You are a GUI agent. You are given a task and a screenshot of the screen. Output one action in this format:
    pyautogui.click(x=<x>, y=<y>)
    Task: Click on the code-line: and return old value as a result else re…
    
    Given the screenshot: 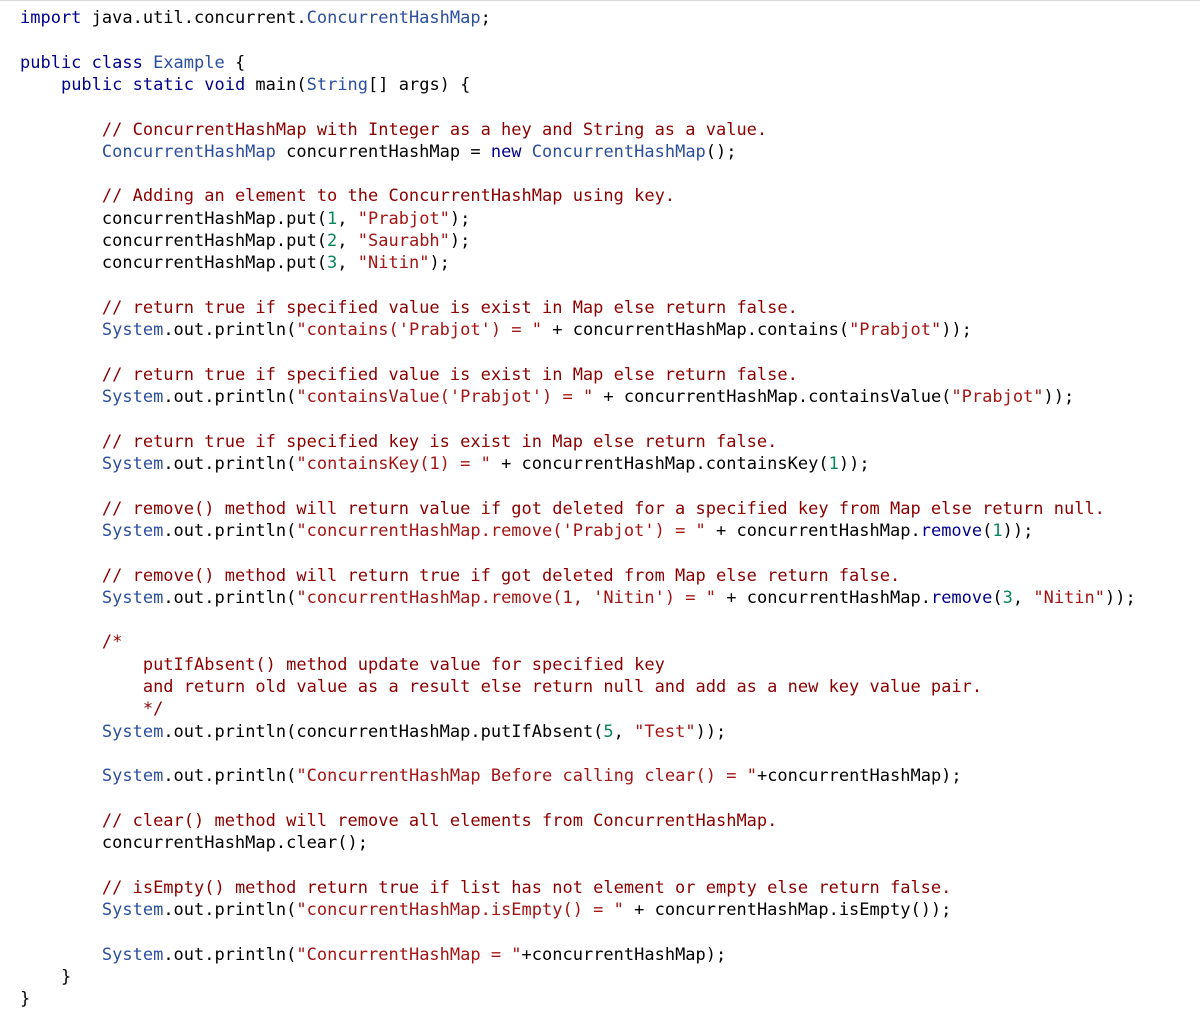 What is the action you would take?
    pyautogui.click(x=501, y=687)
    